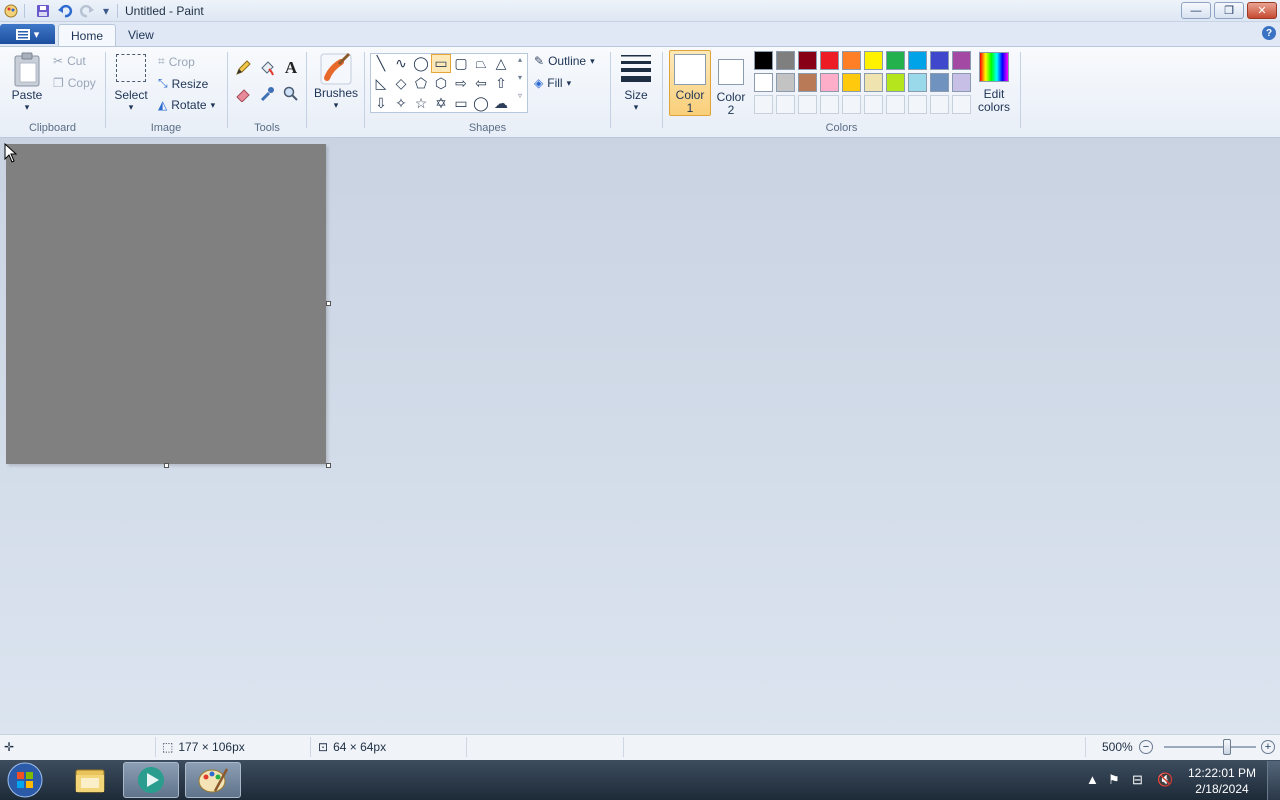 Image resolution: width=1280 pixels, height=800 pixels. What do you see at coordinates (131, 83) in the screenshot?
I see `select-button: Select ▾` at bounding box center [131, 83].